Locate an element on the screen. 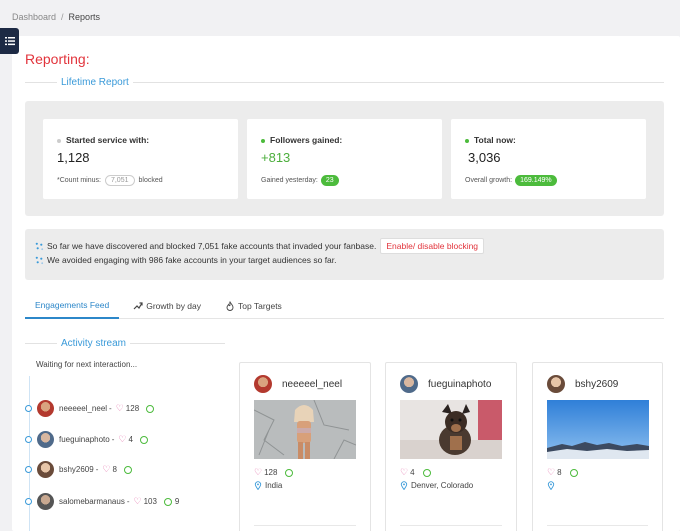  profile-location: India is located at coordinates (274, 485).